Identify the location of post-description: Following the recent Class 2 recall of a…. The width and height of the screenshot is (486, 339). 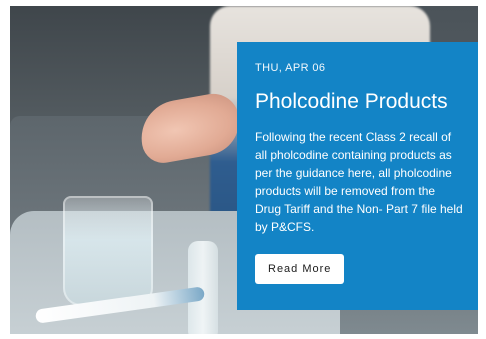
(359, 182).